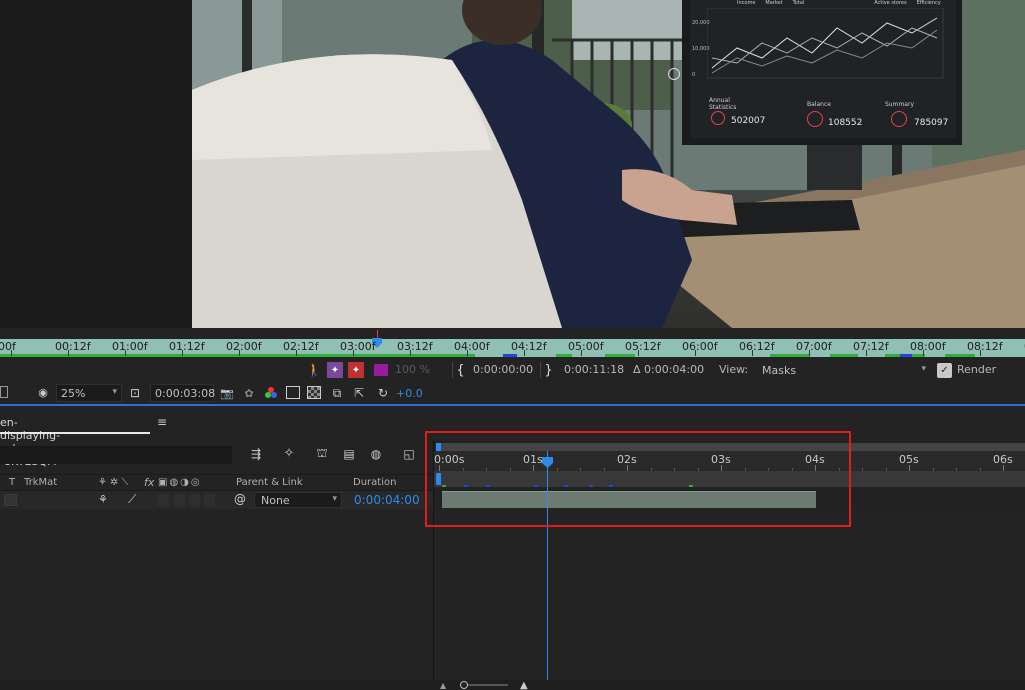 The image size is (1025, 690). Describe the element at coordinates (337, 393) in the screenshot. I see `3d-view-icon: ⧉` at that location.